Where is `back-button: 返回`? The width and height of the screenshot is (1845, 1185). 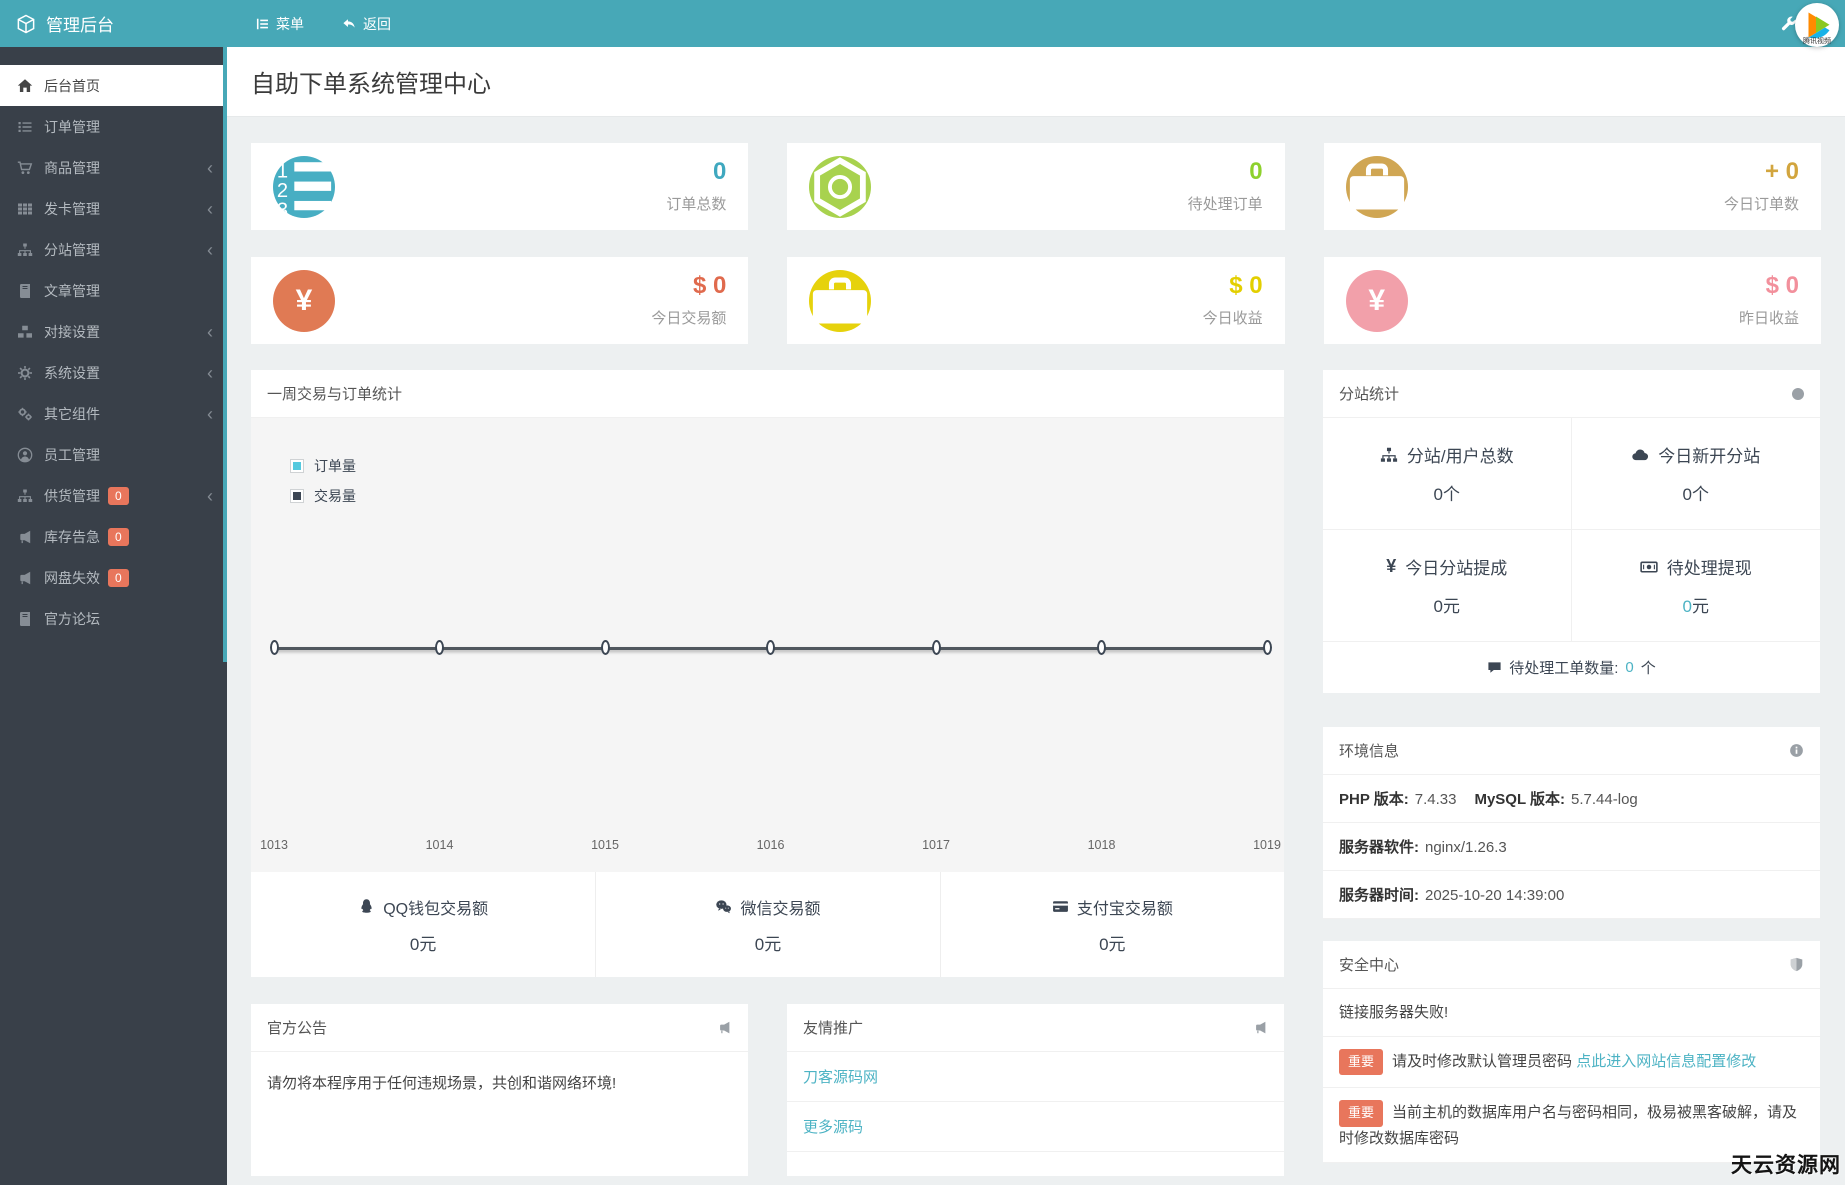
back-button: 返回 is located at coordinates (366, 24).